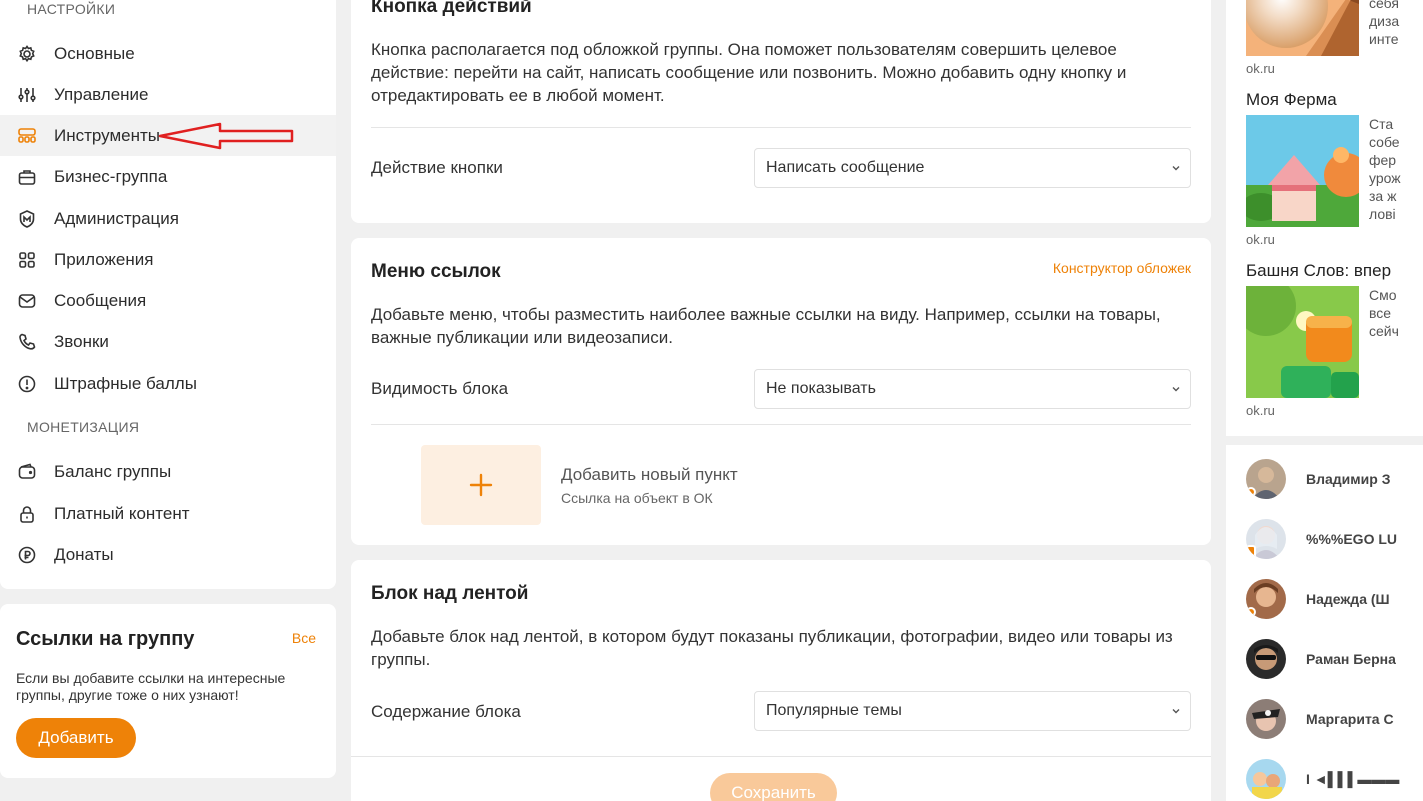 The image size is (1423, 801). I want to click on friend-item: %%%EGO LU, so click(1334, 539).